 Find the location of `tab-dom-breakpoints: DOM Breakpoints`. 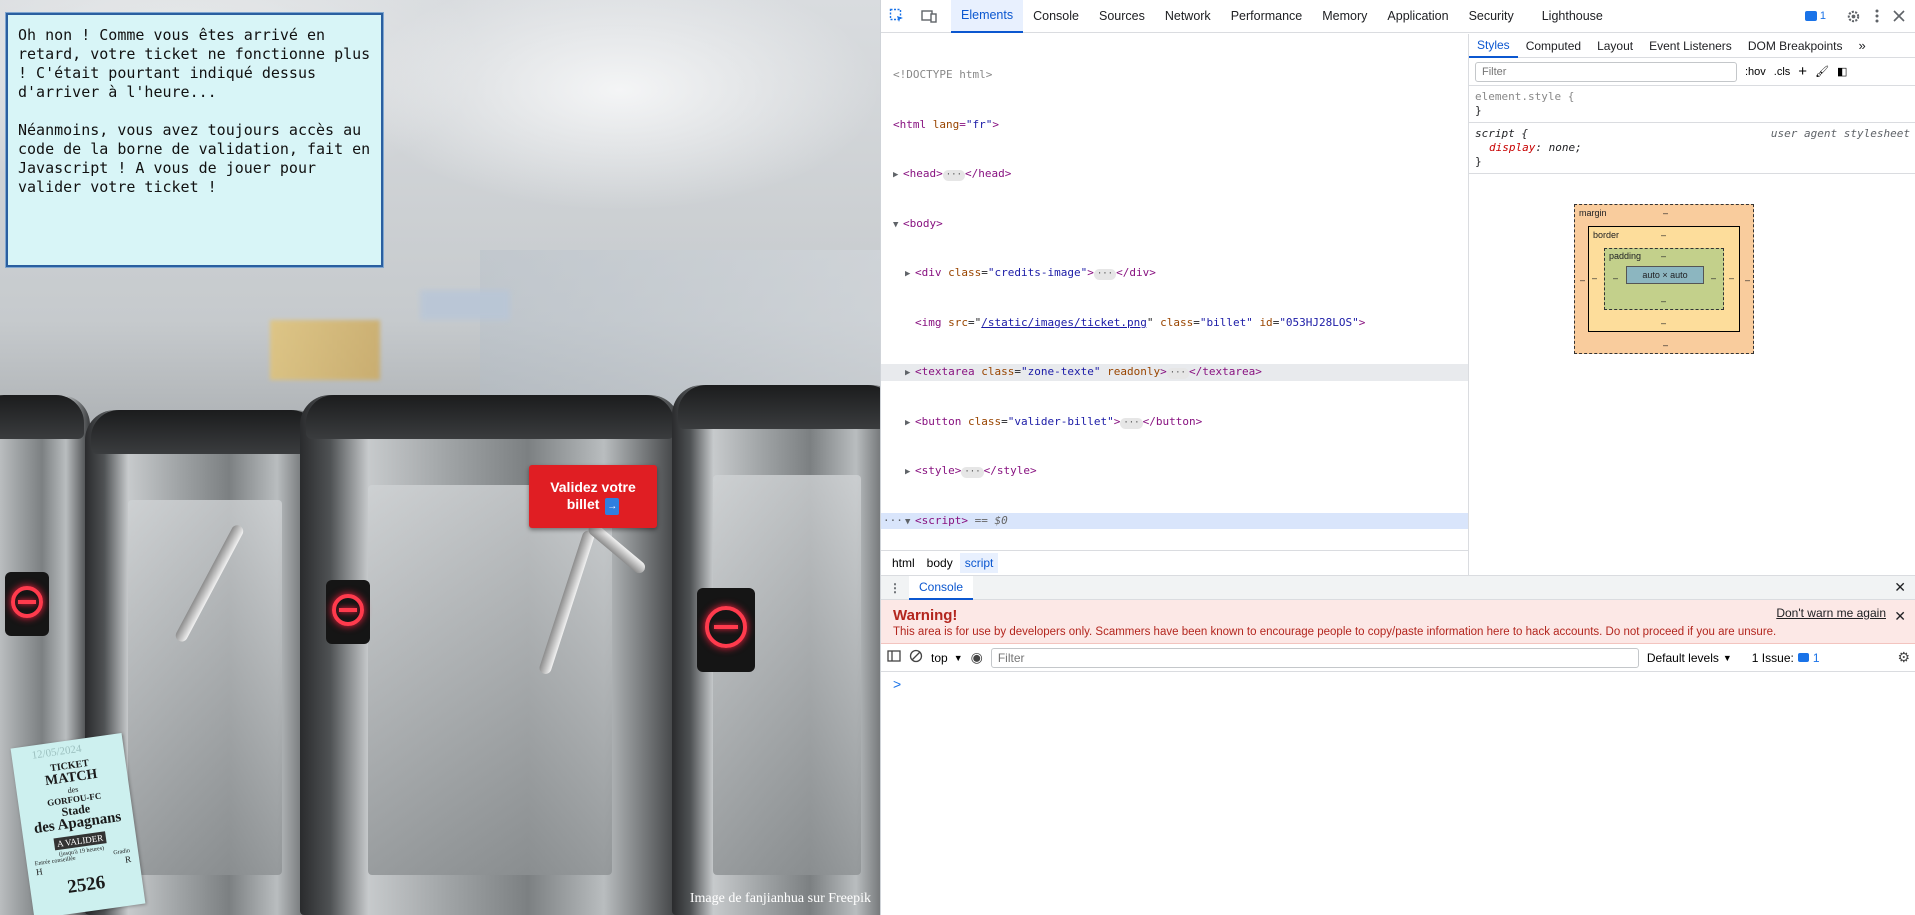

tab-dom-breakpoints: DOM Breakpoints is located at coordinates (1795, 46).